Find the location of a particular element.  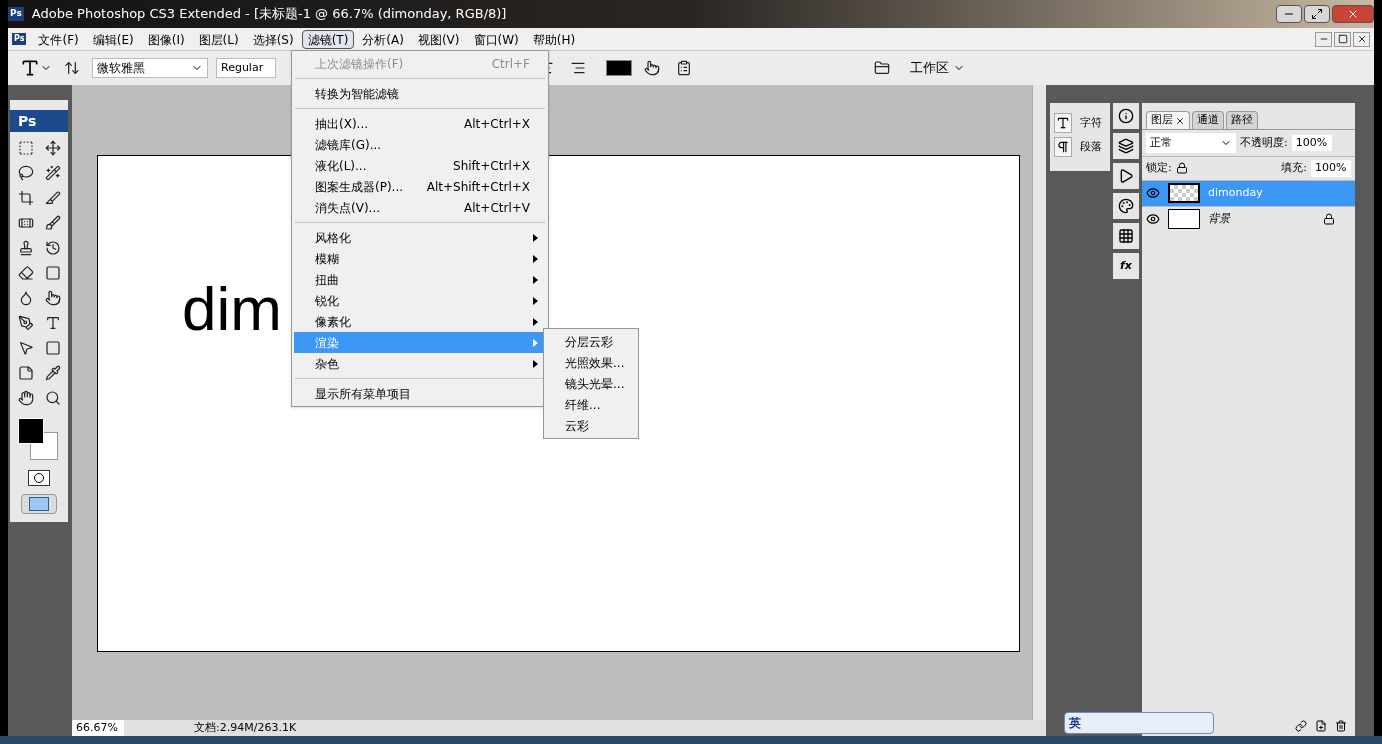

menu-item: 分析(A) is located at coordinates (383, 39).